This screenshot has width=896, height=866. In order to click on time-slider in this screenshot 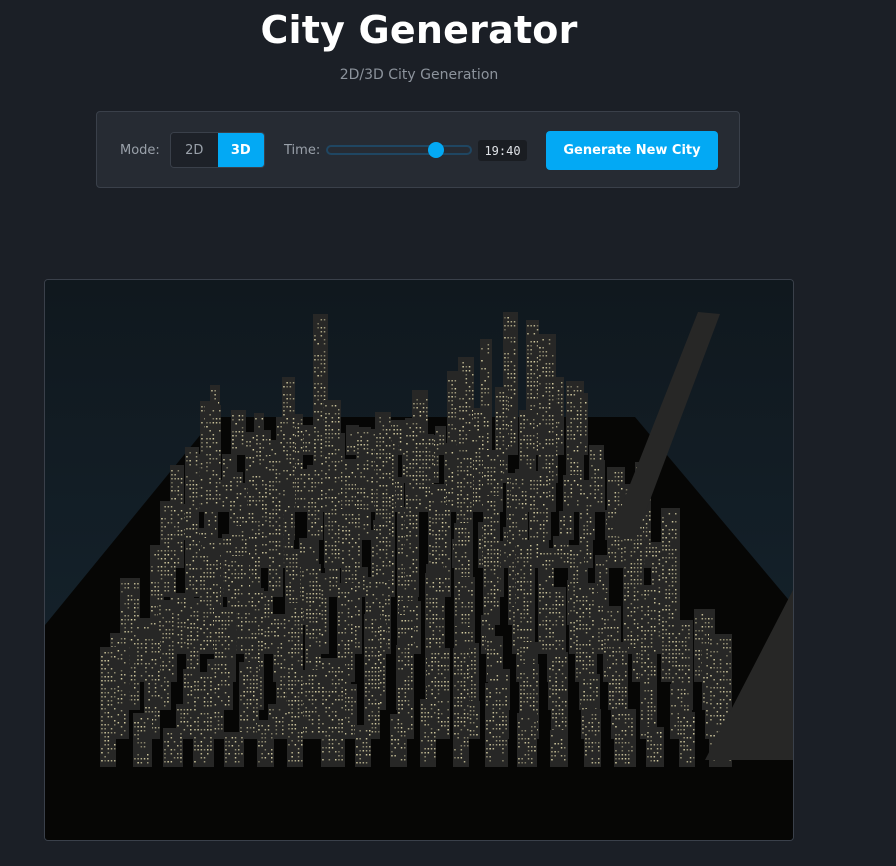, I will do `click(399, 150)`.